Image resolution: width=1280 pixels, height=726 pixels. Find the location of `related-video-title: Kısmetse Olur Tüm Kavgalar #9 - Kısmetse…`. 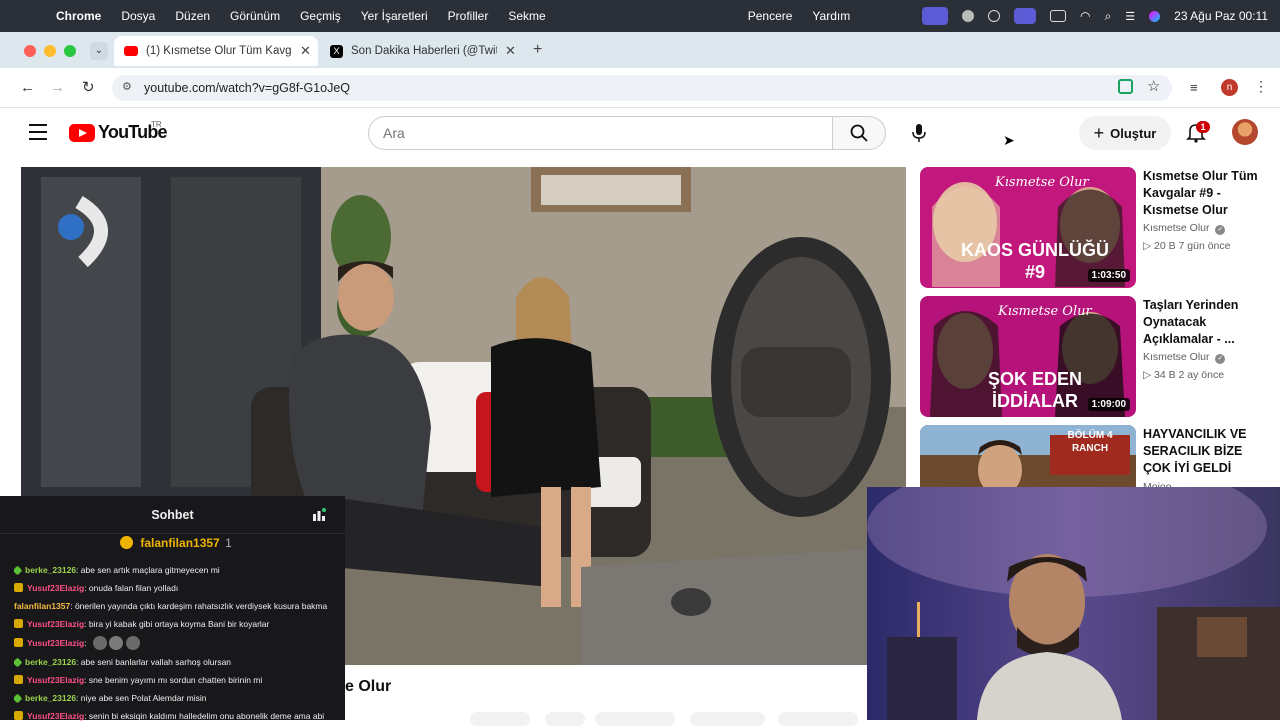

related-video-title: Kısmetse Olur Tüm Kavgalar #9 - Kısmetse… is located at coordinates (1205, 193).